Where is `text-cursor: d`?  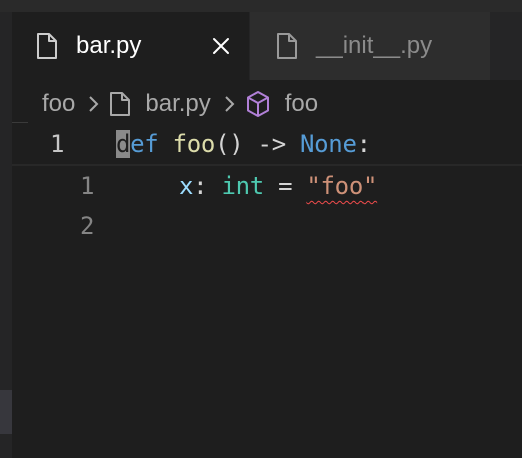 text-cursor: d is located at coordinates (123, 144).